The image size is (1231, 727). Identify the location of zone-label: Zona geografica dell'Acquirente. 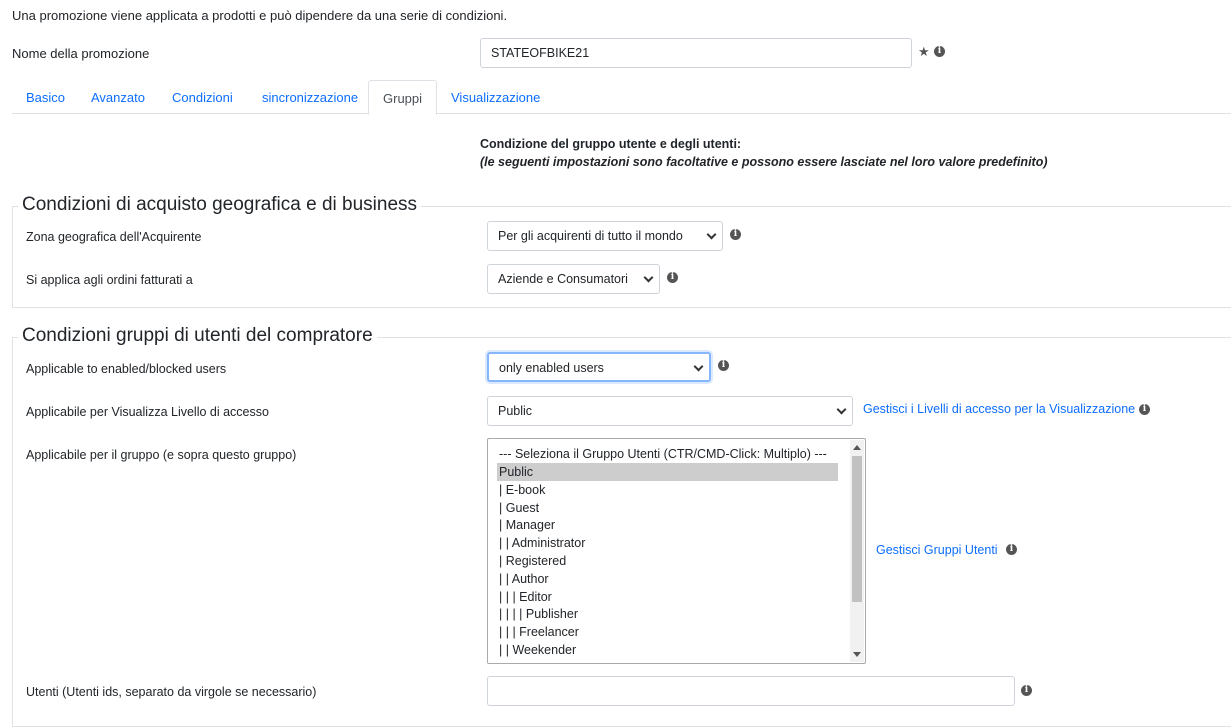
(114, 237).